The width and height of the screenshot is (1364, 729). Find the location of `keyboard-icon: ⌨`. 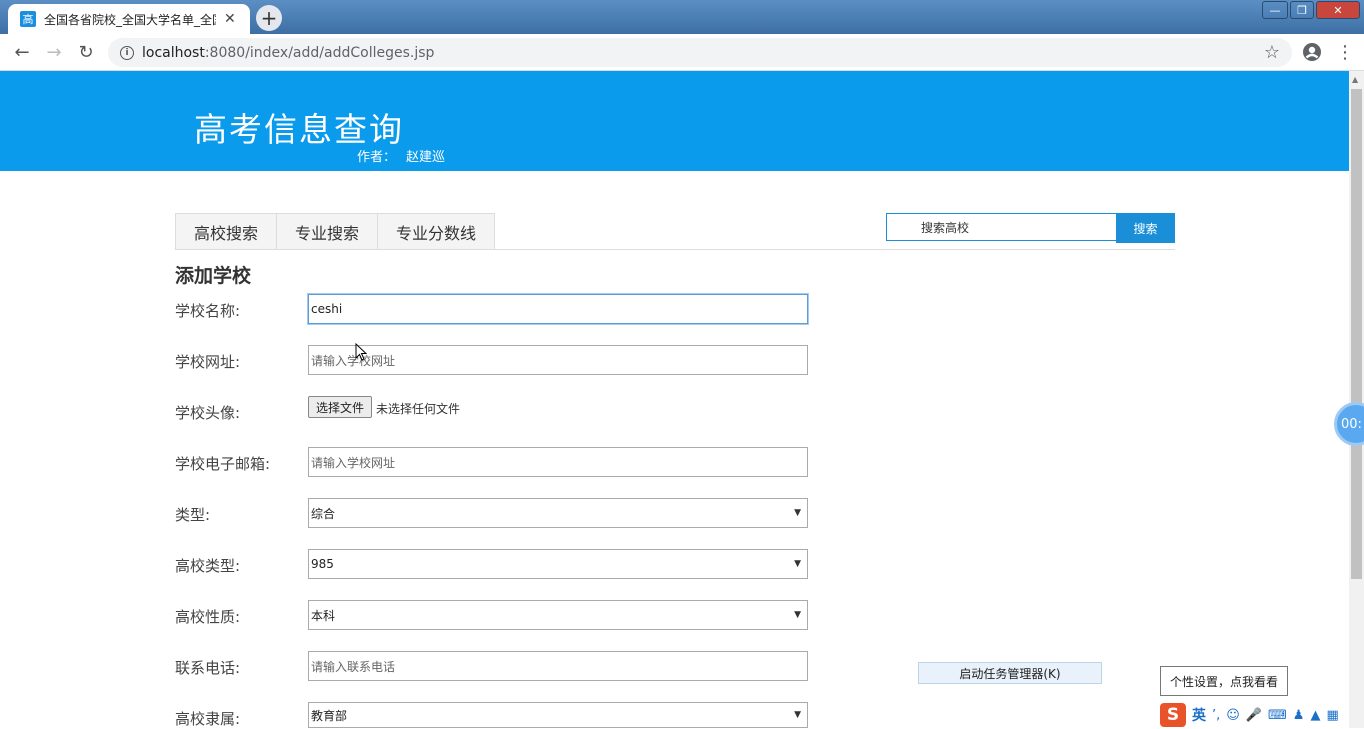

keyboard-icon: ⌨ is located at coordinates (1277, 715).